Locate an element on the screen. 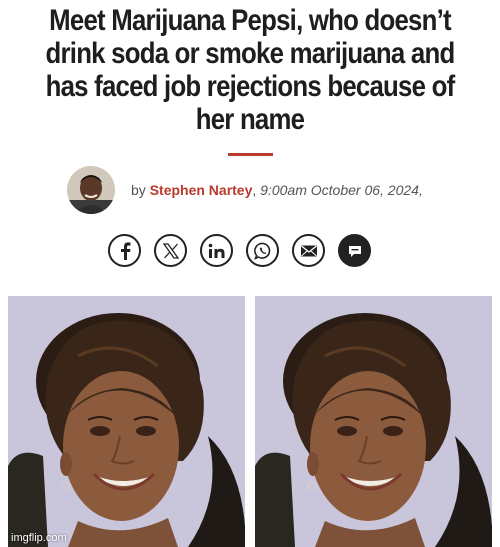 The width and height of the screenshot is (500, 547). headline-line: drink soda or smoke marijuana and is located at coordinates (250, 53).